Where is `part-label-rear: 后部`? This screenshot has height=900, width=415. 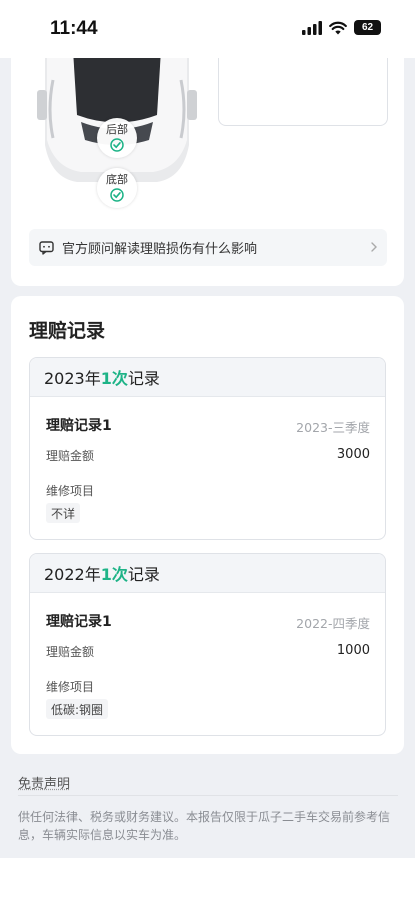
part-label-rear: 后部 is located at coordinates (117, 129).